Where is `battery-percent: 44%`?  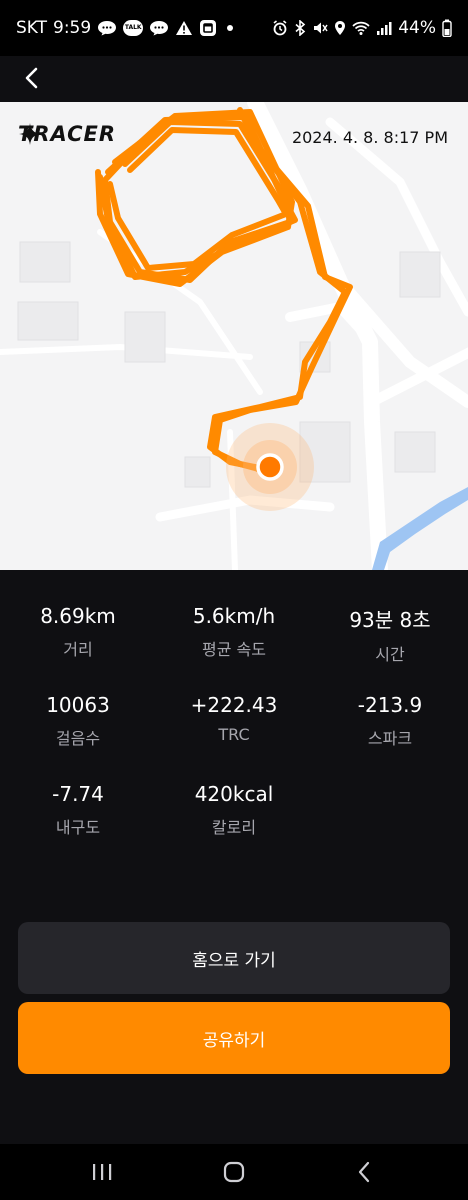
battery-percent: 44% is located at coordinates (417, 28).